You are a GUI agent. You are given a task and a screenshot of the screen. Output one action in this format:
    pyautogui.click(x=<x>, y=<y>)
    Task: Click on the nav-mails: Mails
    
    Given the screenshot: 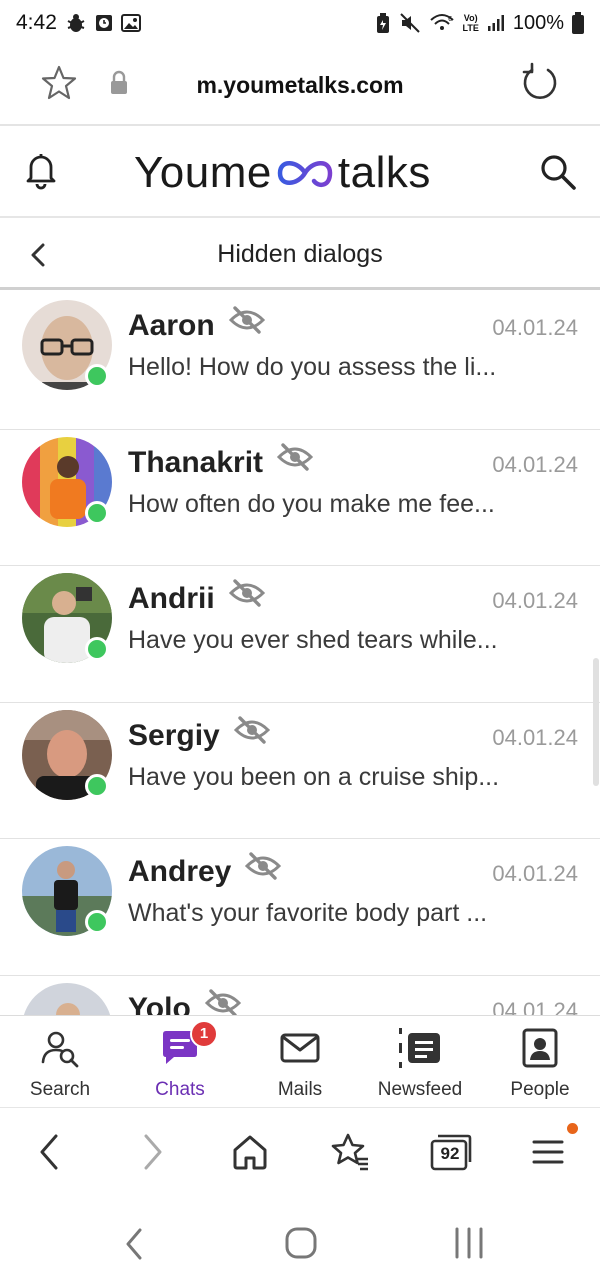 What is the action you would take?
    pyautogui.click(x=300, y=1062)
    